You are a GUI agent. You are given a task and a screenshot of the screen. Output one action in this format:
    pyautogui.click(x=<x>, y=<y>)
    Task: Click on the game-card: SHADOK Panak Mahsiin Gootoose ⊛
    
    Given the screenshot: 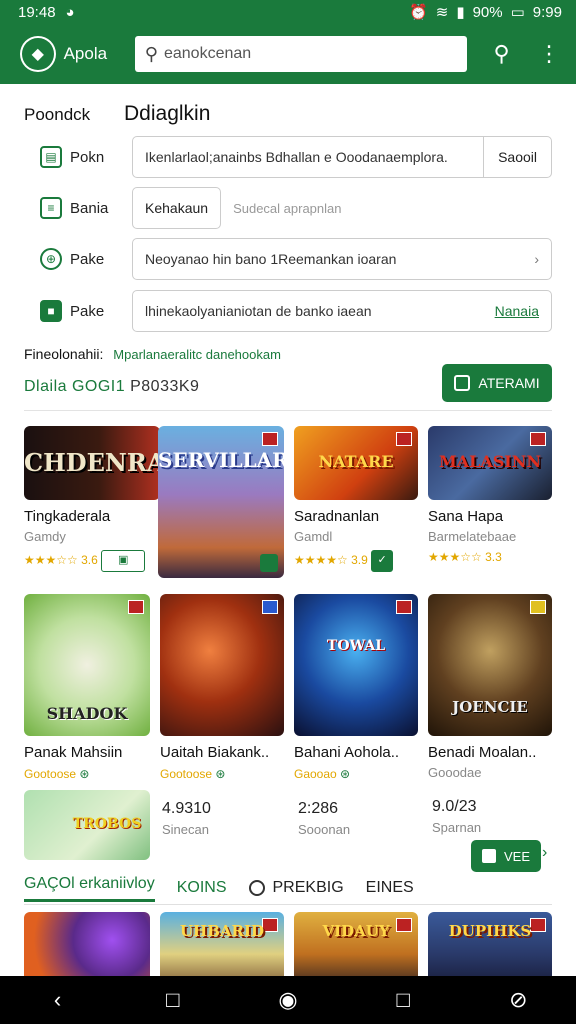 What is the action you would take?
    pyautogui.click(x=87, y=687)
    